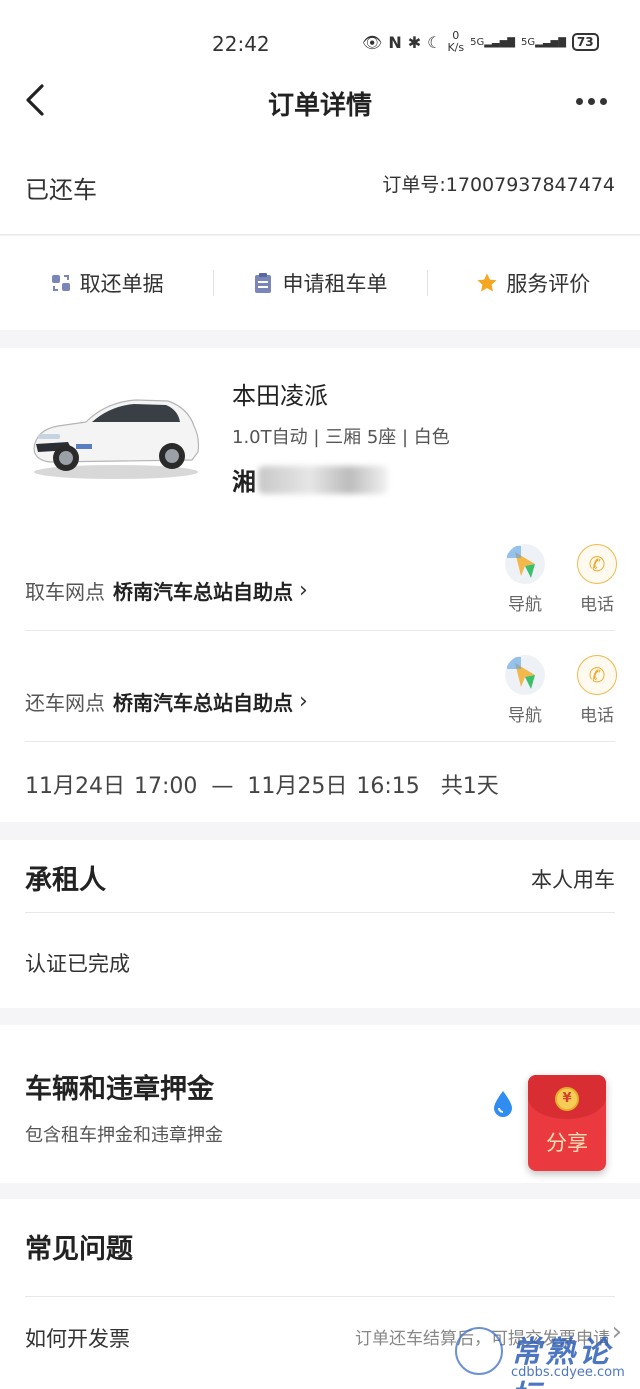 The height and width of the screenshot is (1389, 640). What do you see at coordinates (525, 605) in the screenshot?
I see `pickup-navigate-label: 导航` at bounding box center [525, 605].